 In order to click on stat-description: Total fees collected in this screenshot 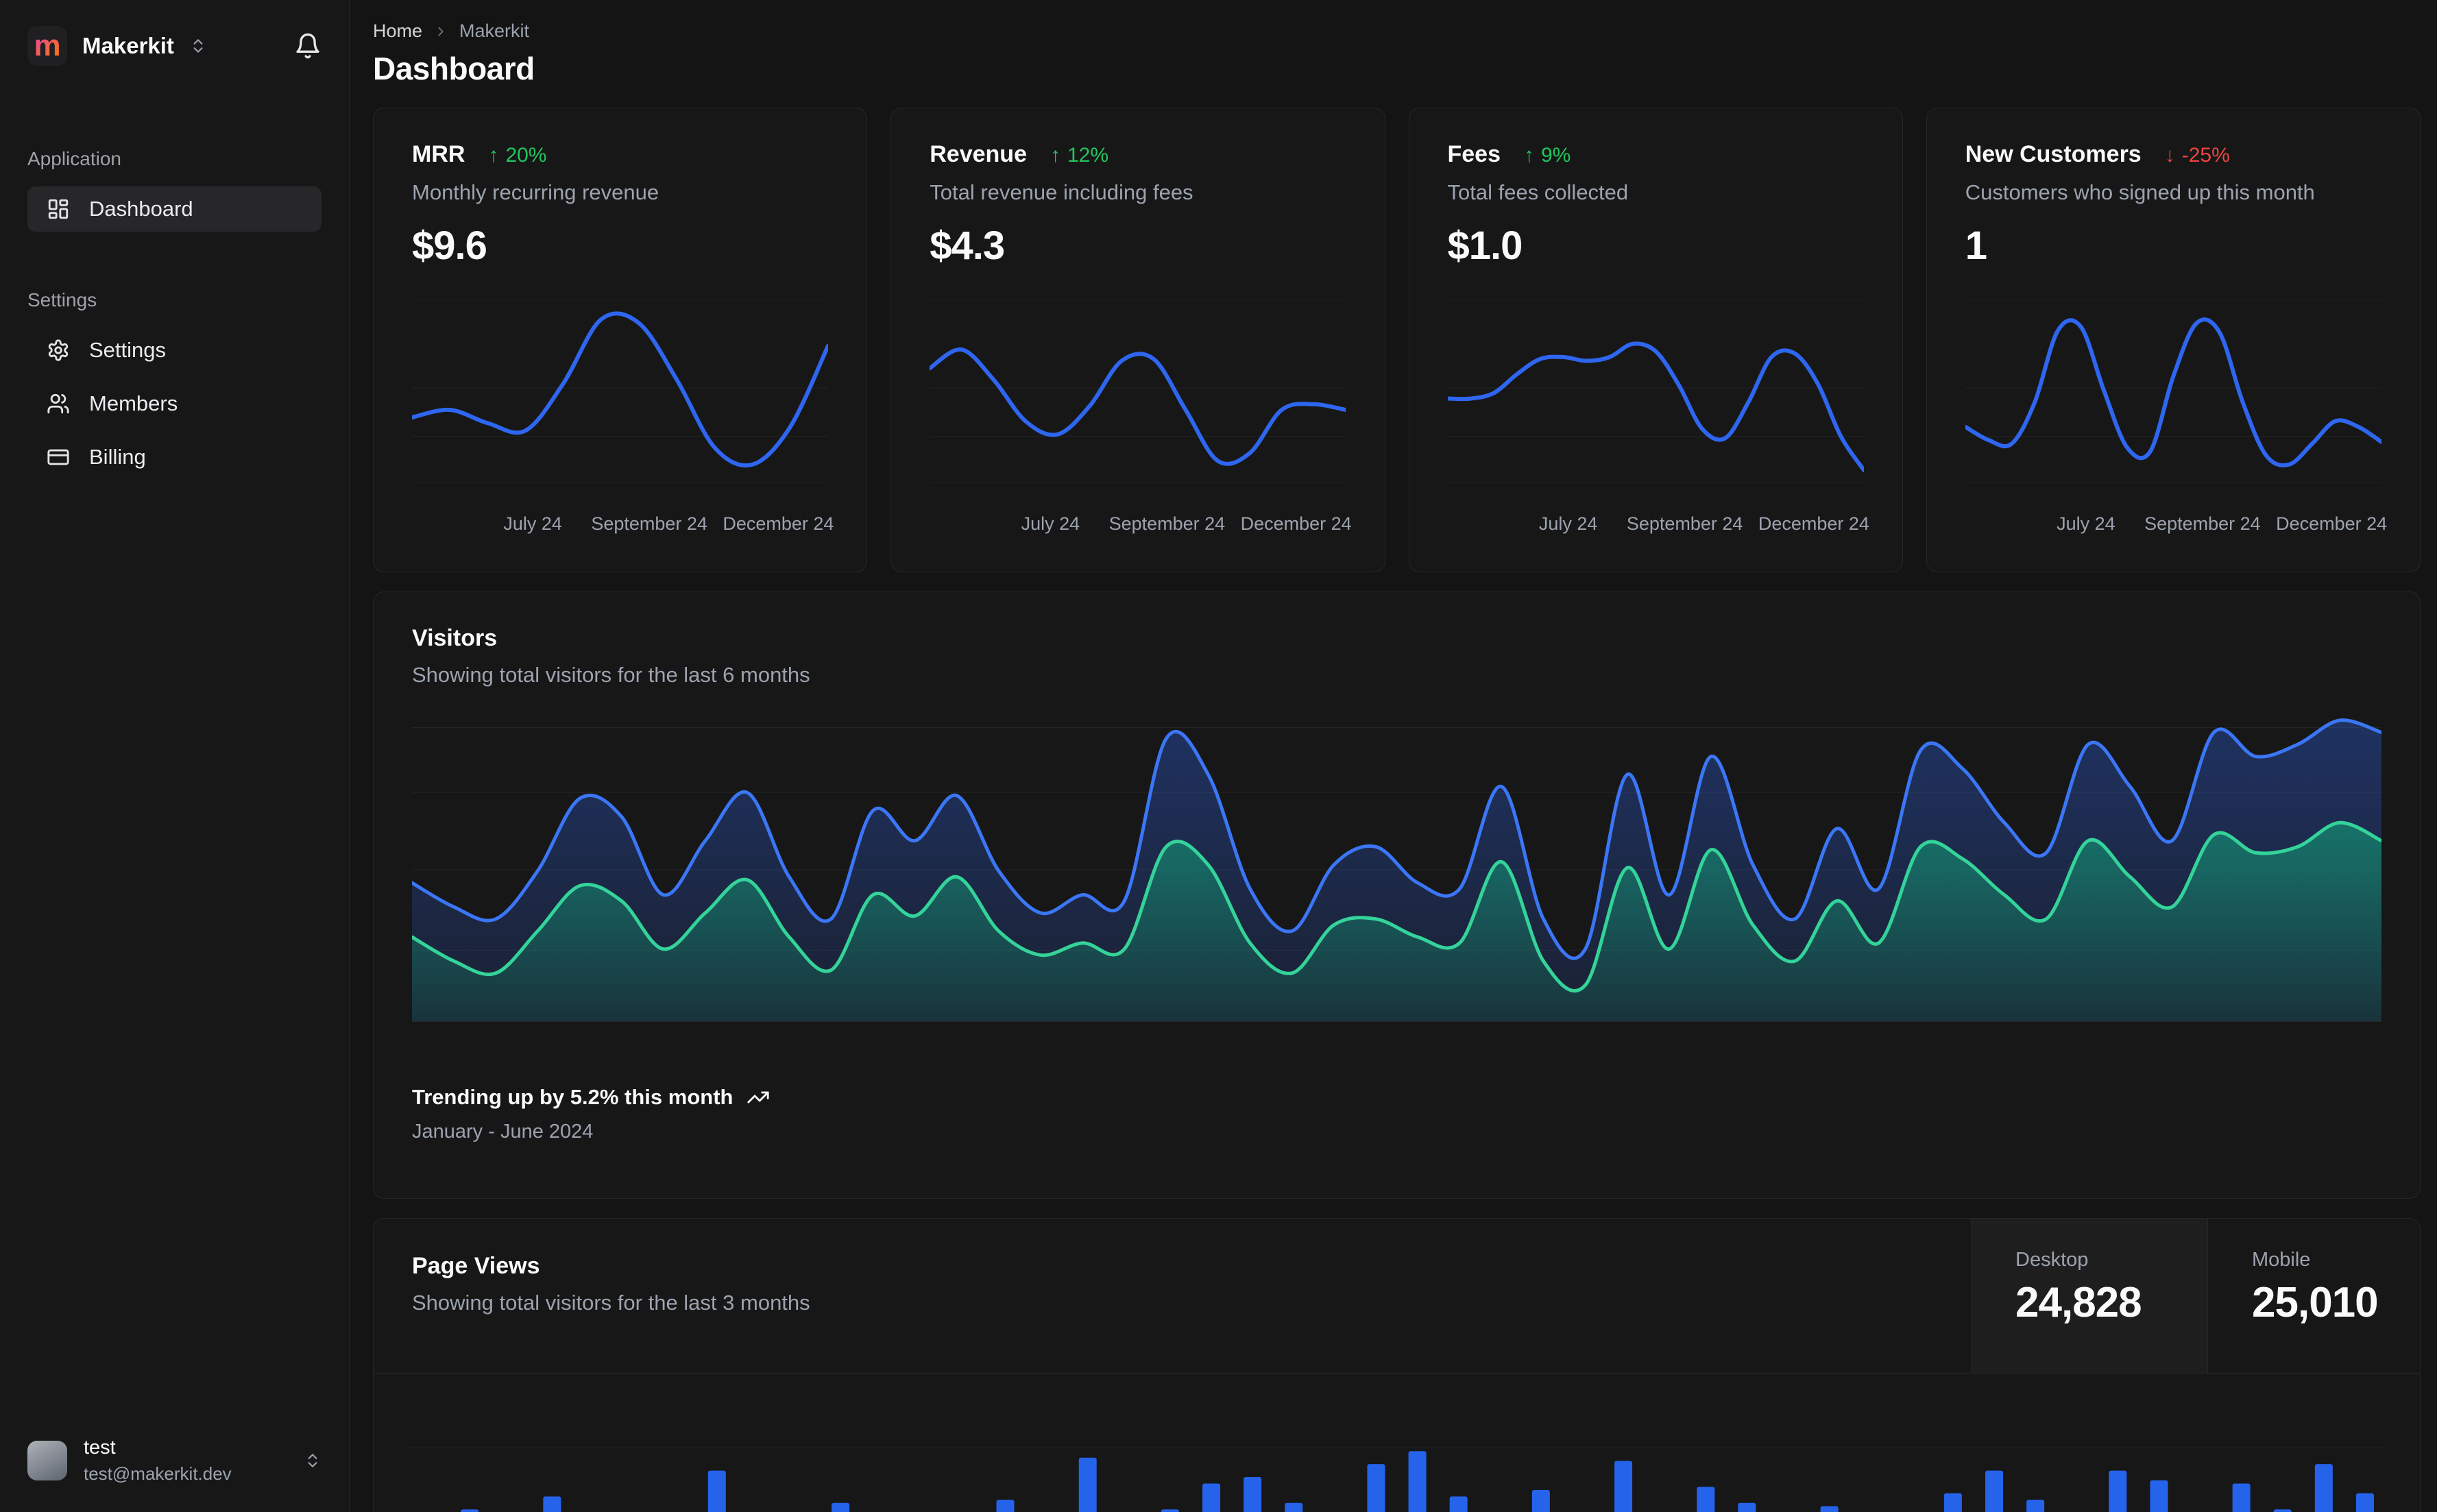, I will do `click(1538, 192)`.